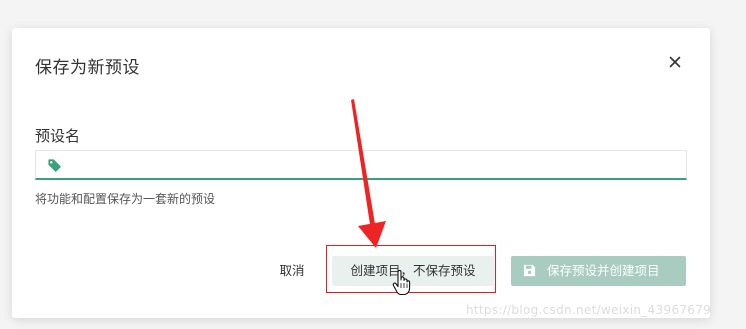 The image size is (746, 329). Describe the element at coordinates (125, 199) in the screenshot. I see `help-text: 将功能和配置保存为一套新的预设` at that location.